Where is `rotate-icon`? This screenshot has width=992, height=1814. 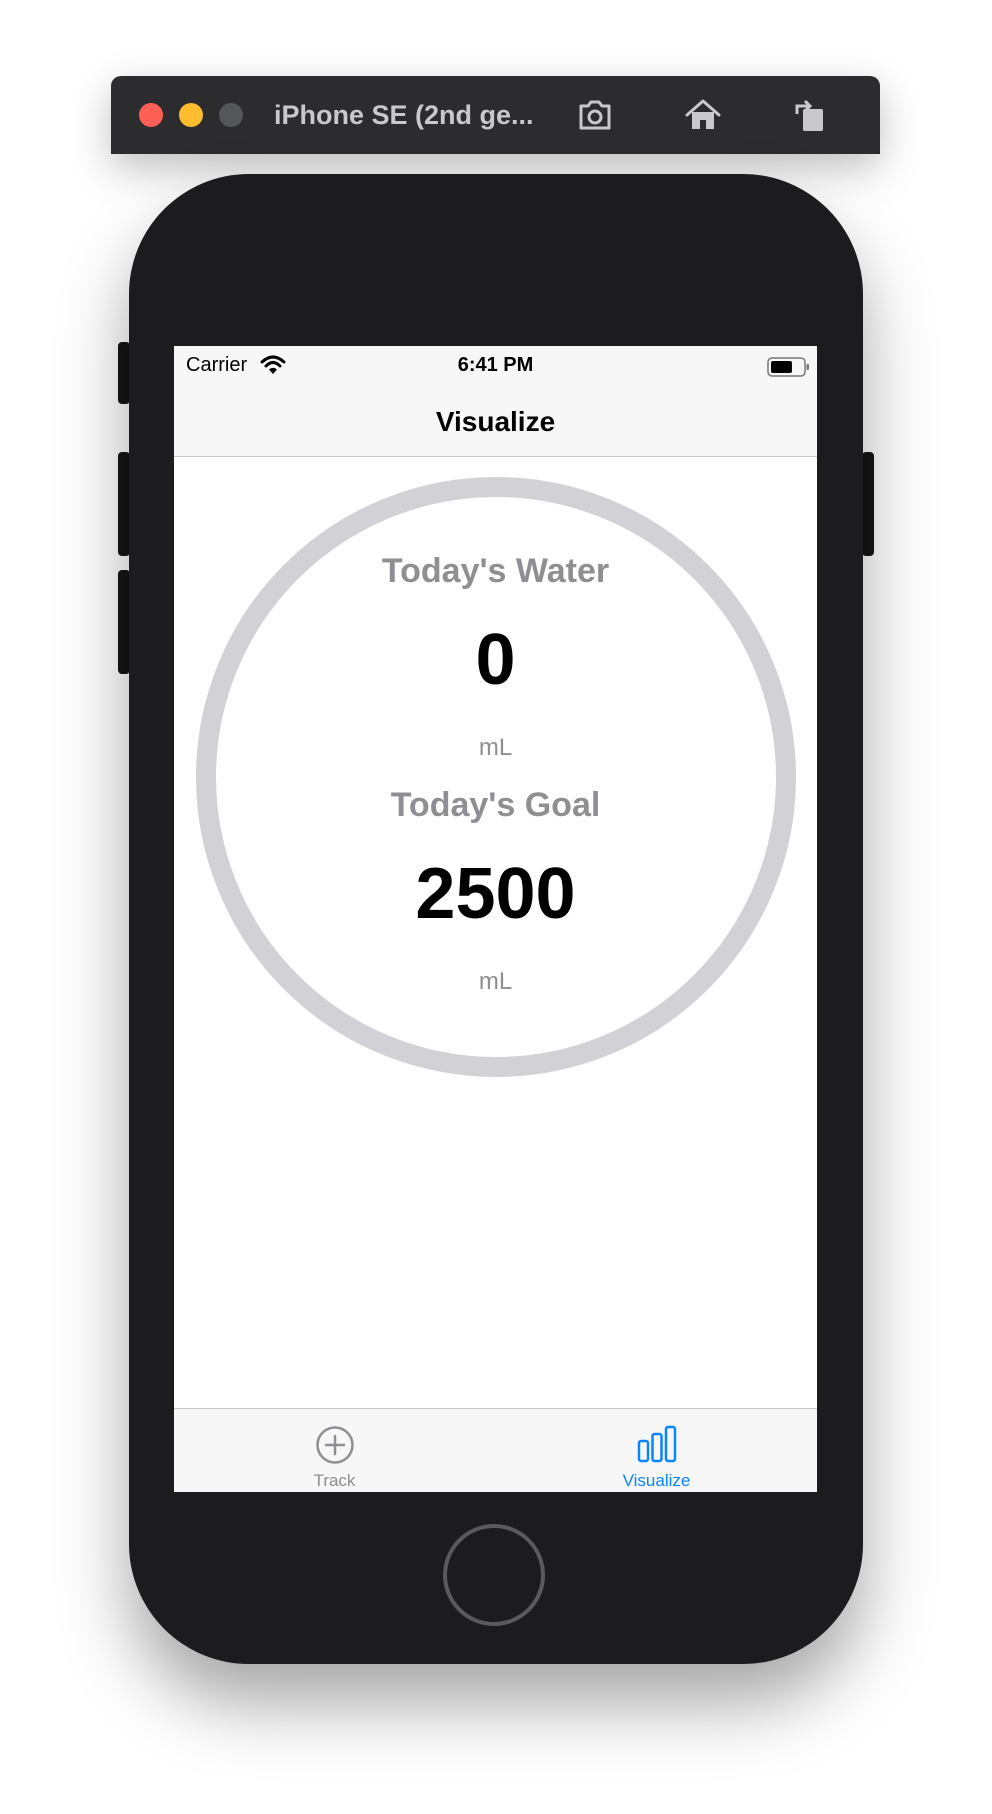
rotate-icon is located at coordinates (811, 115).